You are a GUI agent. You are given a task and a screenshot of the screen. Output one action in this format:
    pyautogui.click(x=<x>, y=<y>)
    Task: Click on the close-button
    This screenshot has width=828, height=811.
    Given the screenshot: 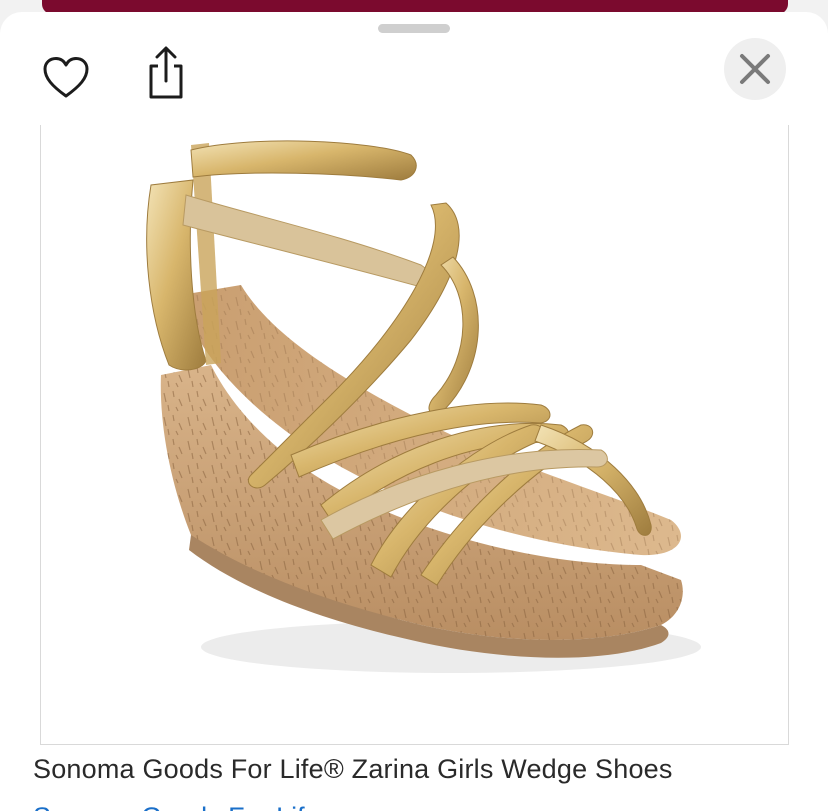 What is the action you would take?
    pyautogui.click(x=755, y=69)
    